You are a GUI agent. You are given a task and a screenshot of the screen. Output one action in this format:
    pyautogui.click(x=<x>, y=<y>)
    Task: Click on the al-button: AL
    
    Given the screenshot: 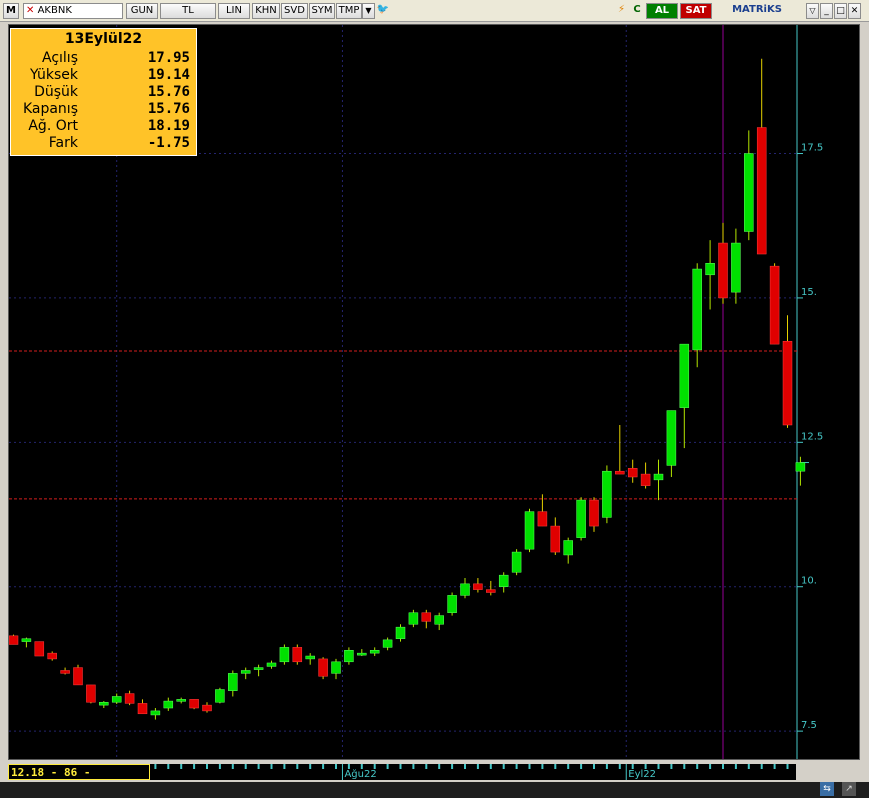 What is the action you would take?
    pyautogui.click(x=662, y=11)
    